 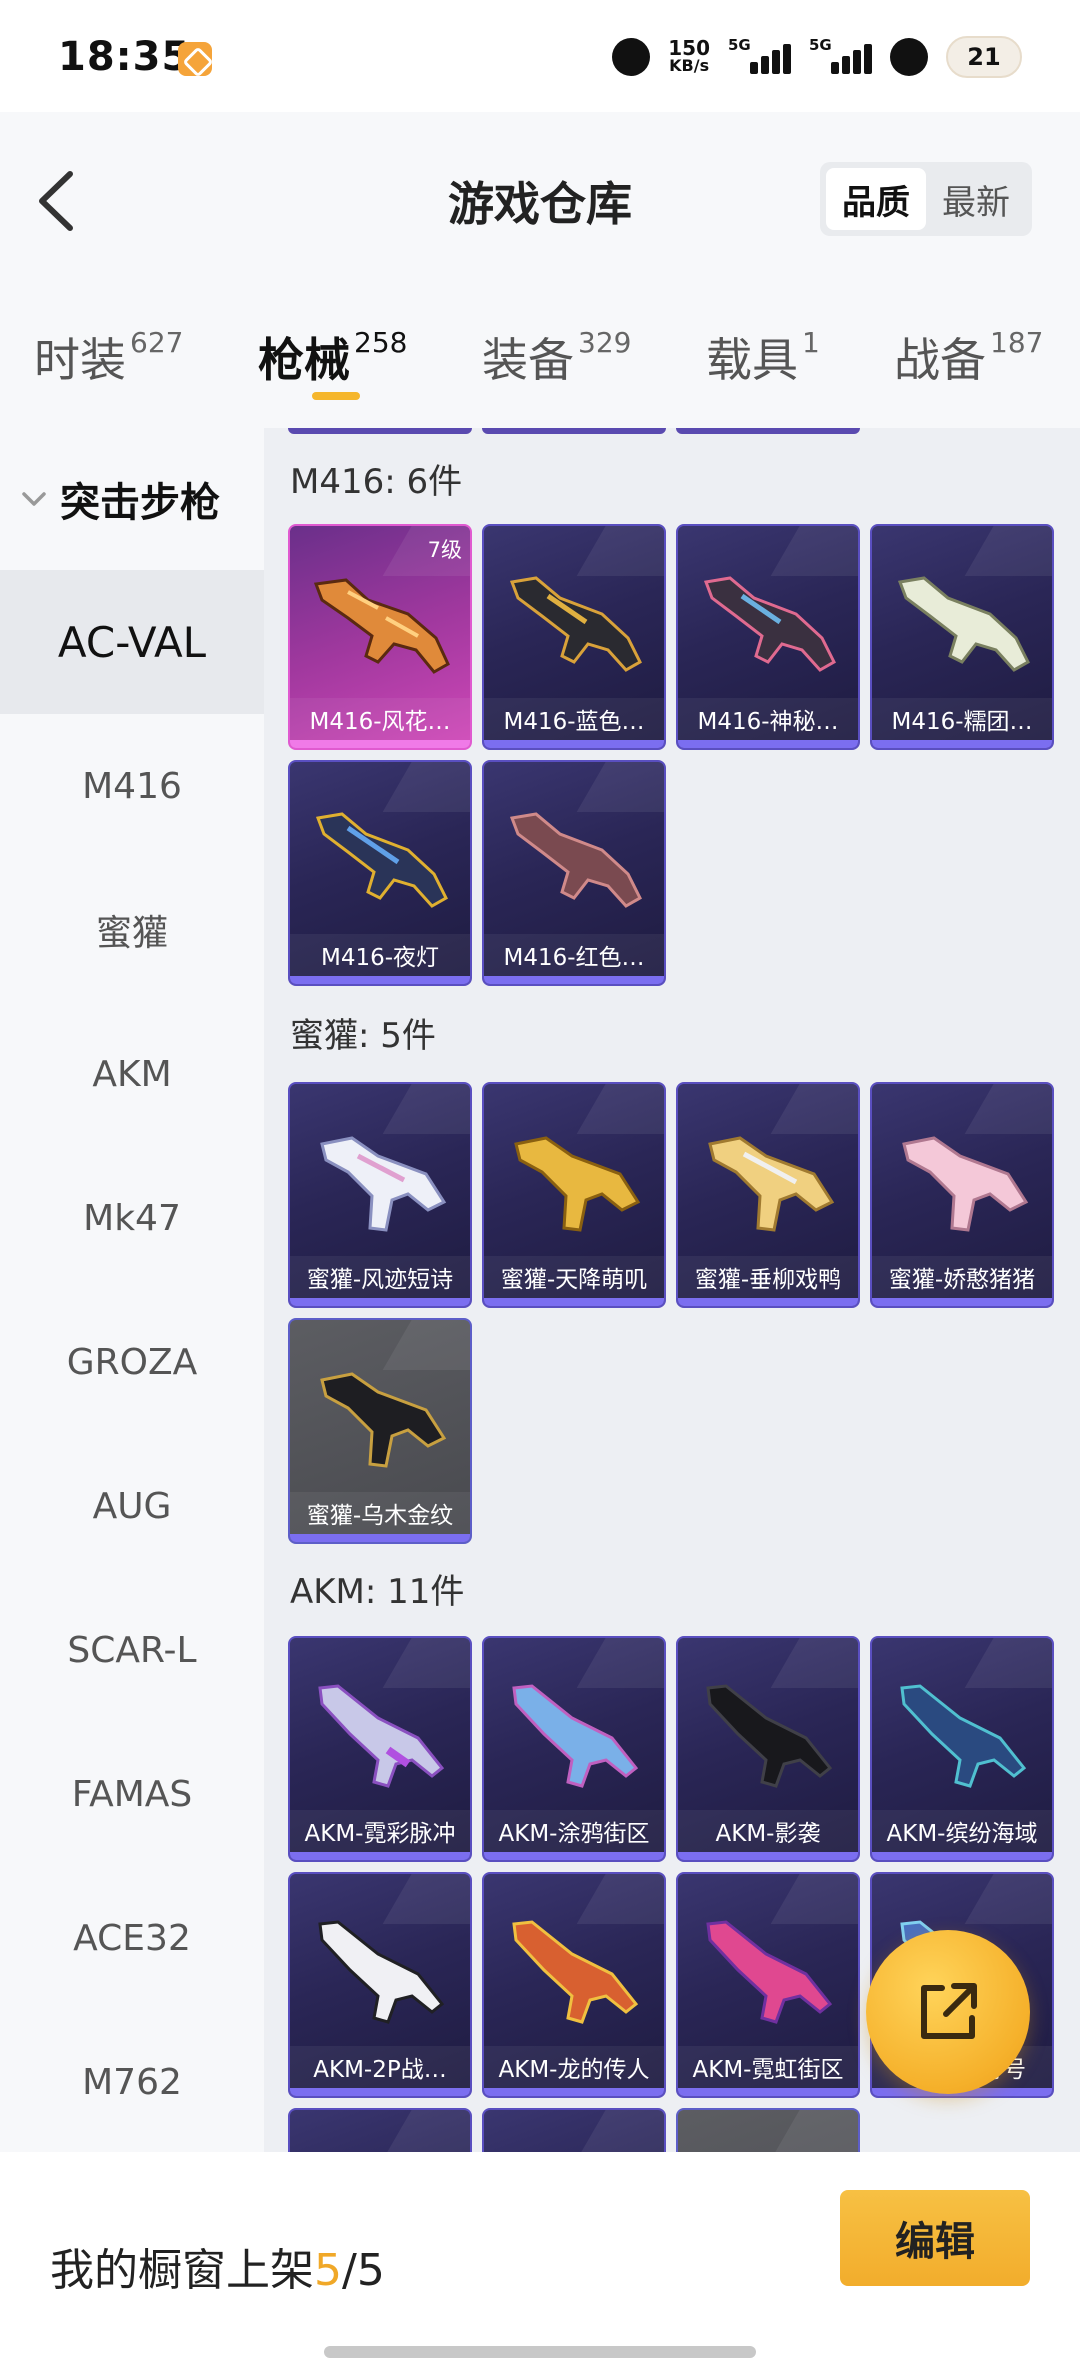 What do you see at coordinates (336, 396) in the screenshot?
I see `active-tab-indicator` at bounding box center [336, 396].